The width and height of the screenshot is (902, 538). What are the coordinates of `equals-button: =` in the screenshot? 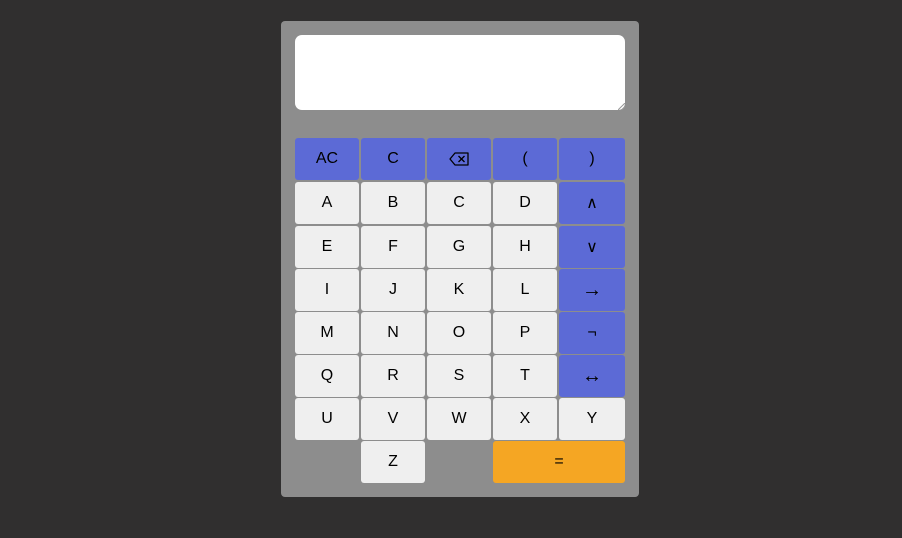 It's located at (559, 462).